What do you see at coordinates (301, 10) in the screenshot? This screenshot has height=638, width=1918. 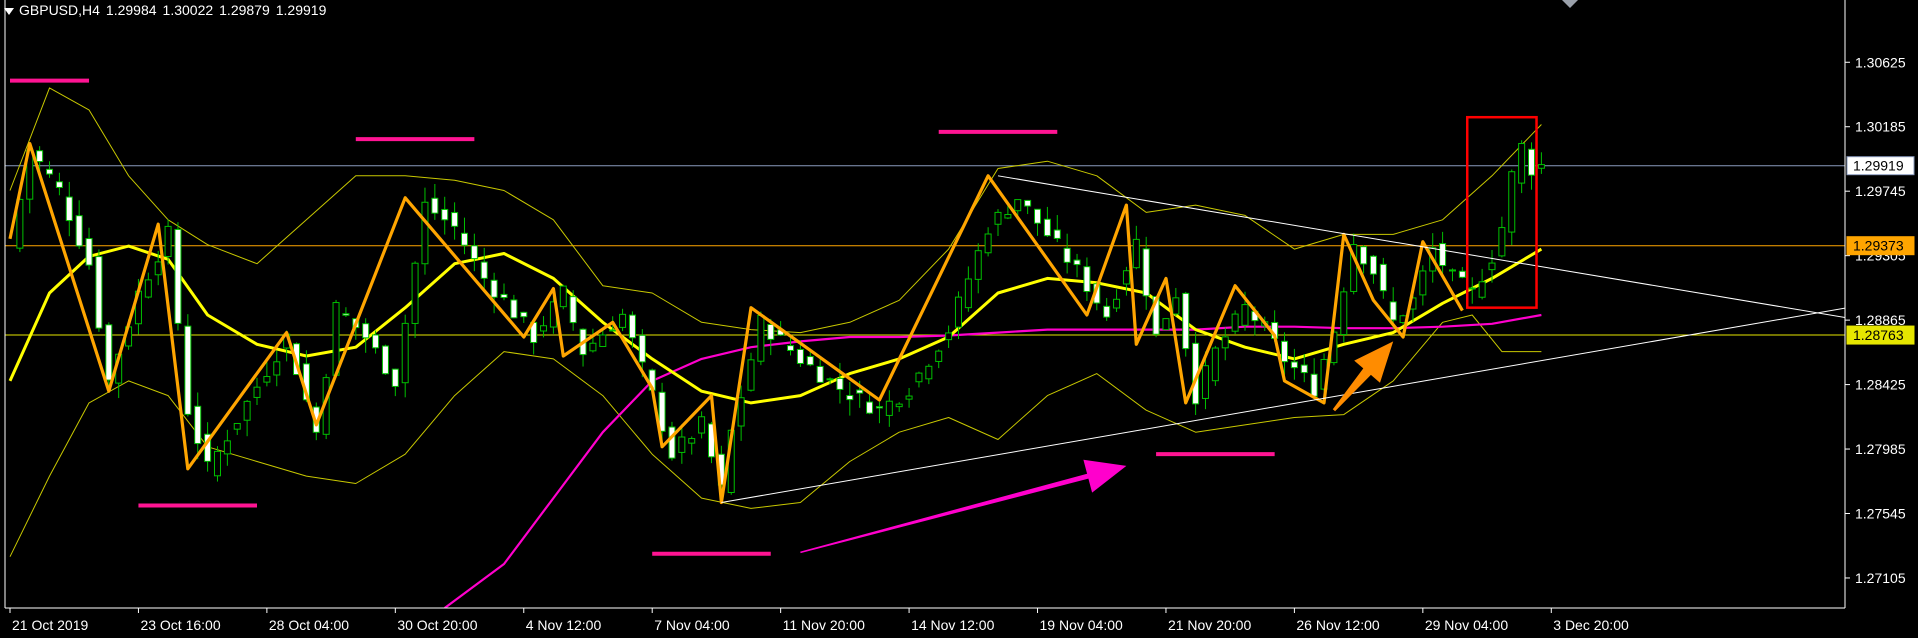 I see `close-value: 1.29919` at bounding box center [301, 10].